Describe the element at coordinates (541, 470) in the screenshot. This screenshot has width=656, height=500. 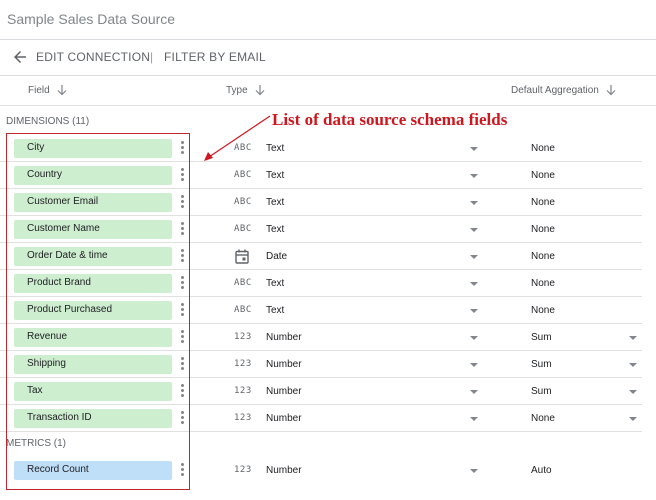
I see `default-aggregation-value: Auto` at that location.